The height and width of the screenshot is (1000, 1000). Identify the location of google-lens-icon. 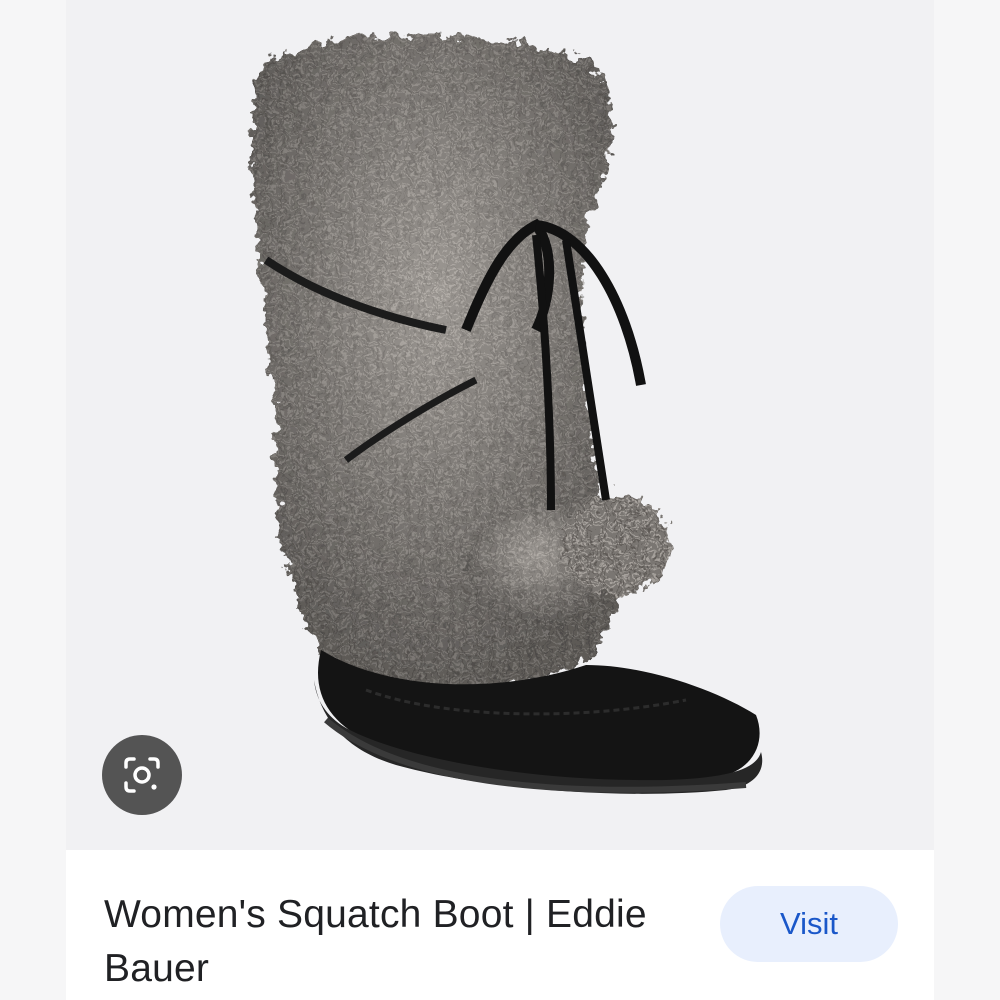
(142, 775).